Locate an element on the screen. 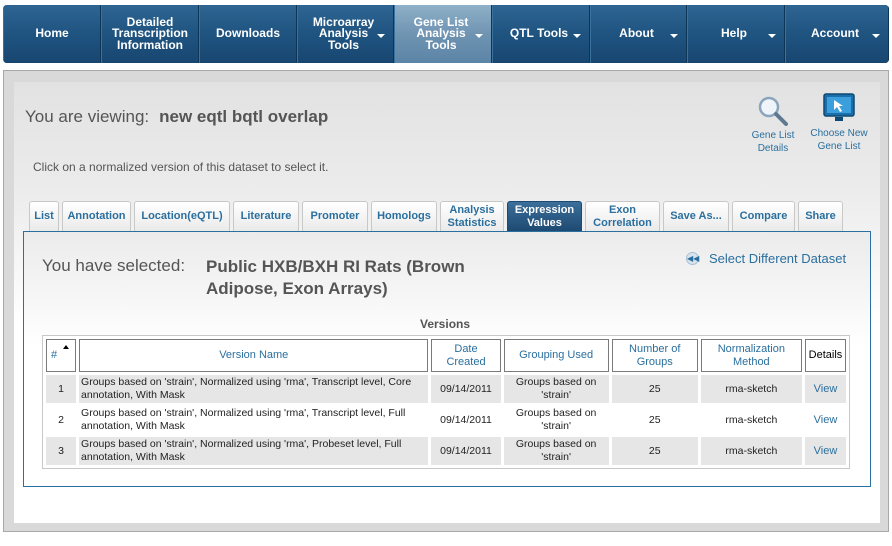 The width and height of the screenshot is (892, 546). nav-qtl-tools: QTL Tools is located at coordinates (541, 34).